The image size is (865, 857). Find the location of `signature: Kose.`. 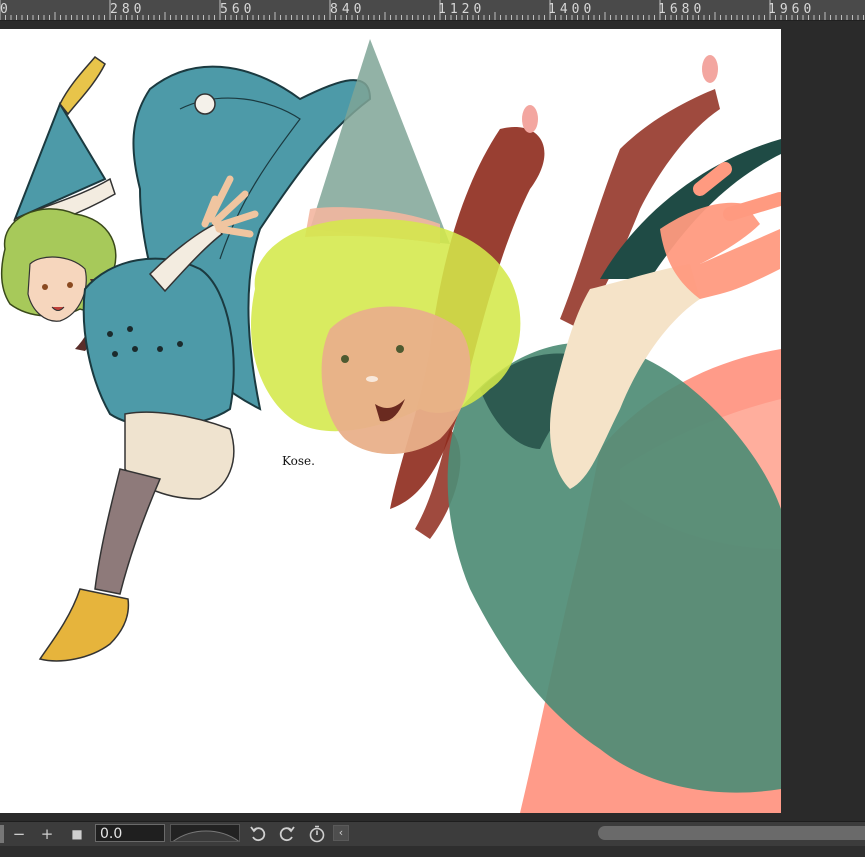

signature: Kose. is located at coordinates (298, 461).